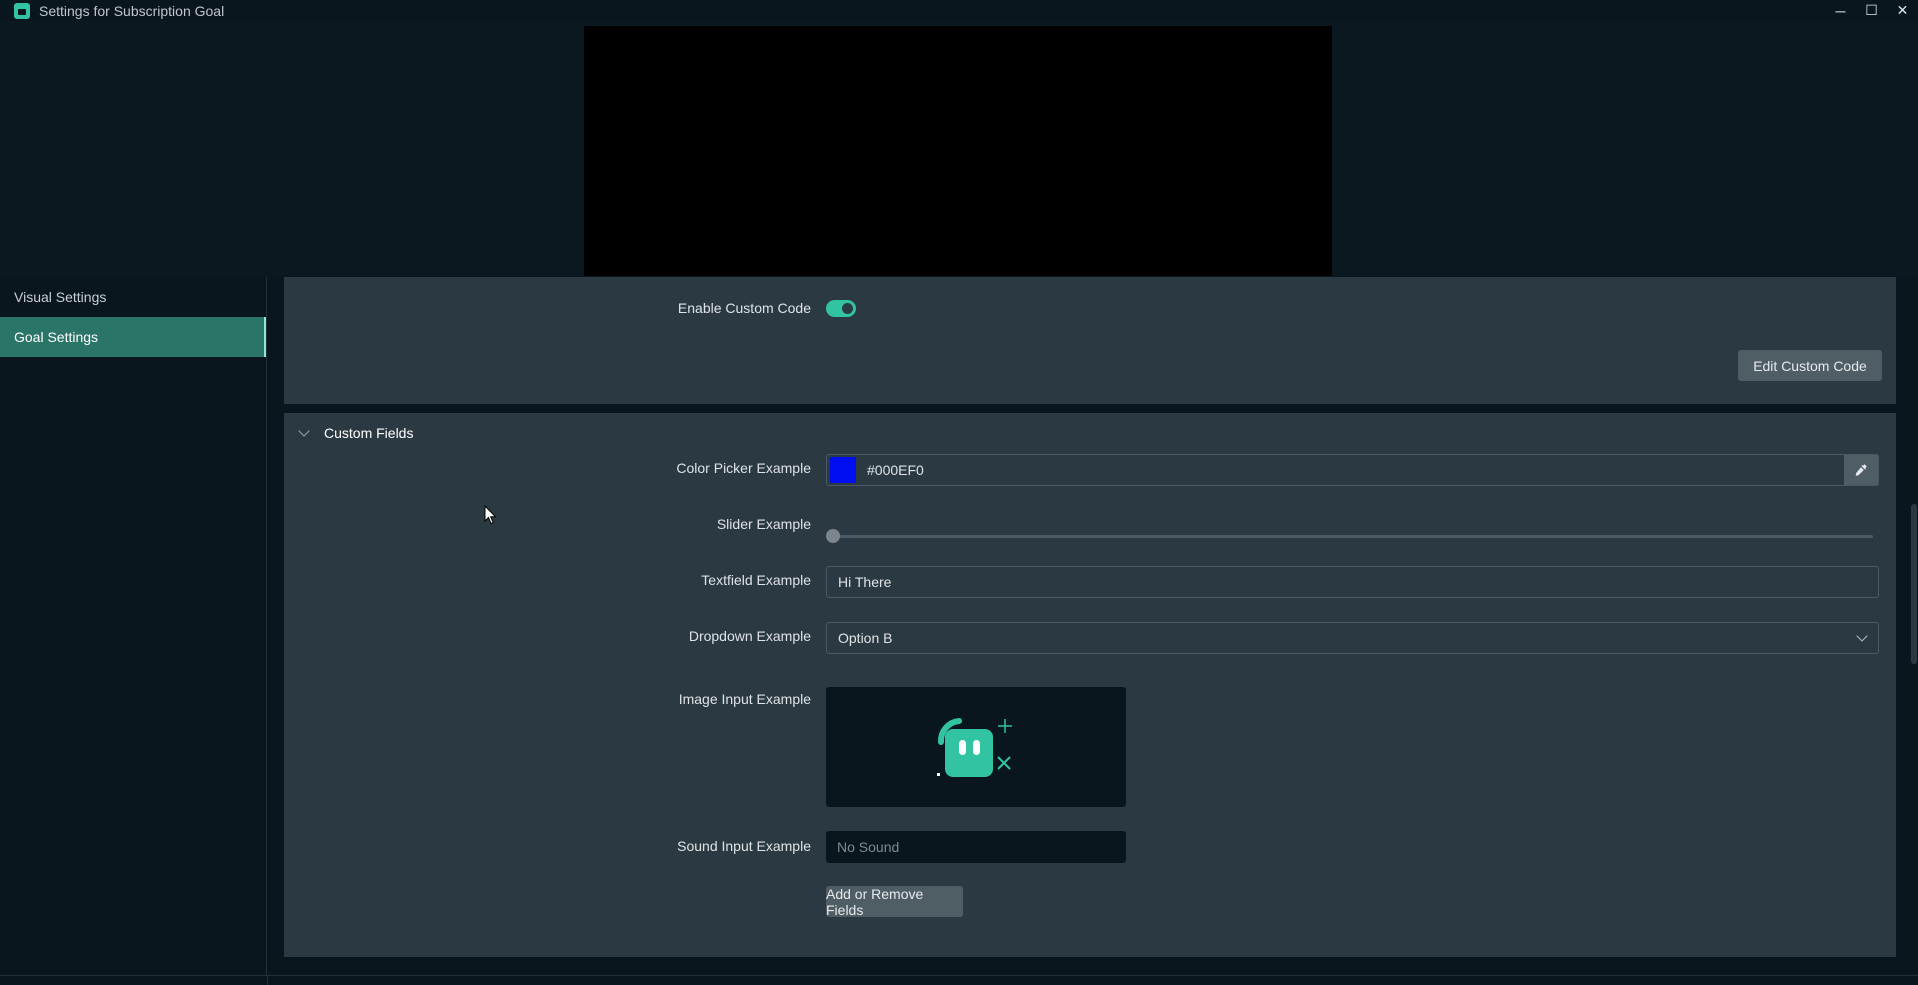  What do you see at coordinates (744, 699) in the screenshot?
I see `image-input-label: Image Input Example` at bounding box center [744, 699].